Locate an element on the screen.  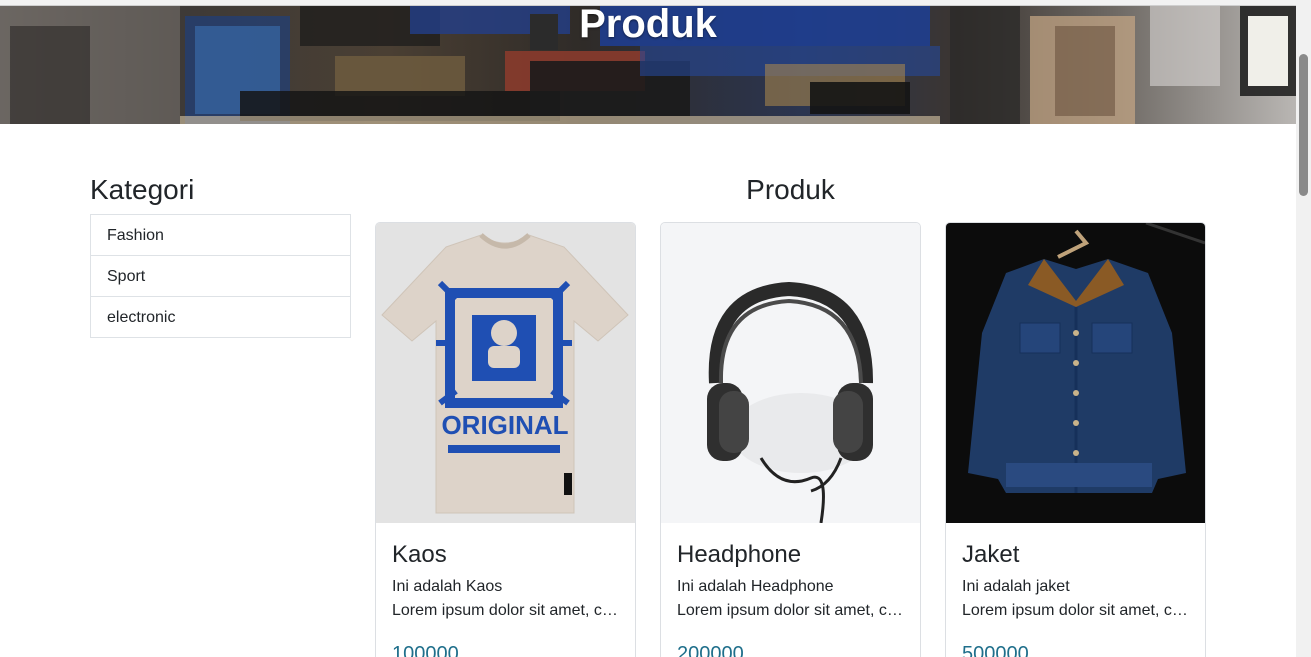
product-price: 100000 is located at coordinates (425, 650).